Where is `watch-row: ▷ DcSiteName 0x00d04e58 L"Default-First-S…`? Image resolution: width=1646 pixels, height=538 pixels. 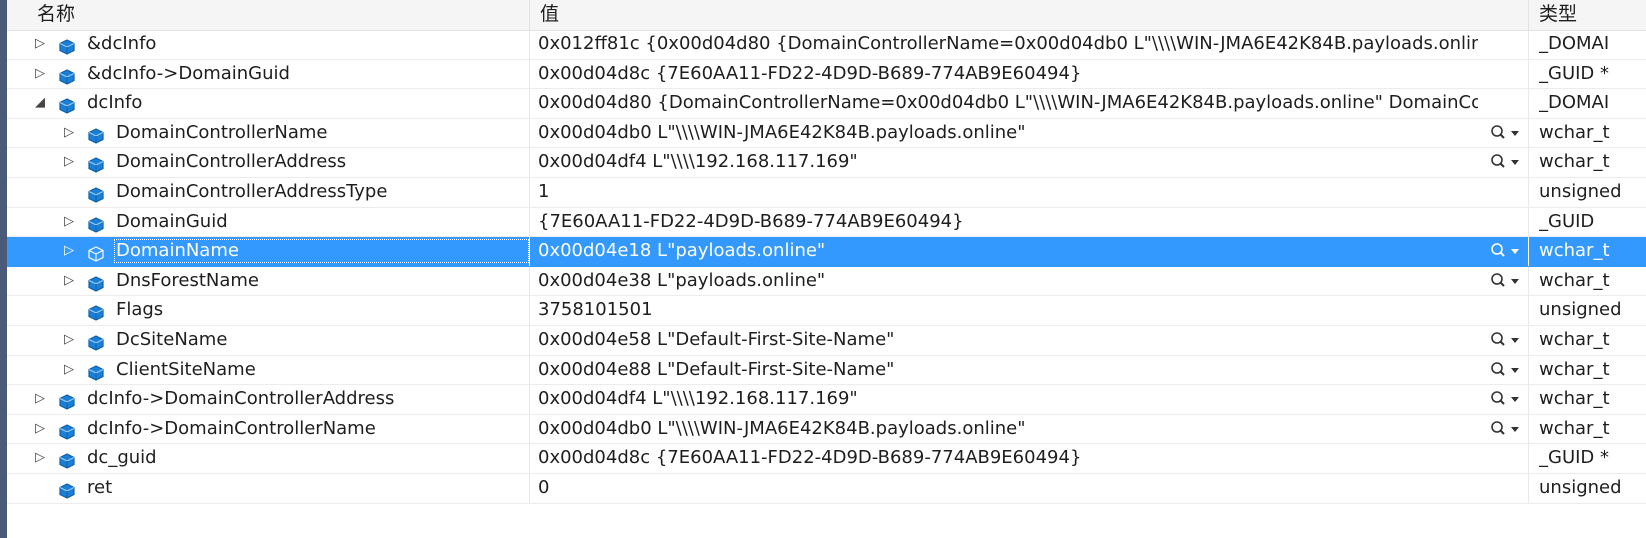 watch-row: ▷ DcSiteName 0x00d04e58 L"Default-First-S… is located at coordinates (826, 341).